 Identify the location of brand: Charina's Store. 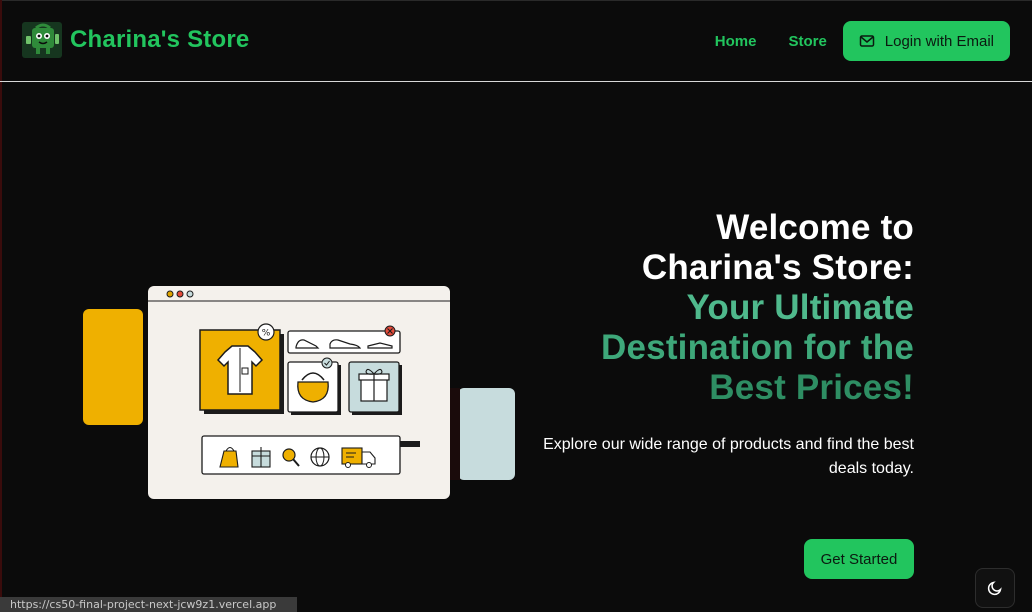
(135, 40).